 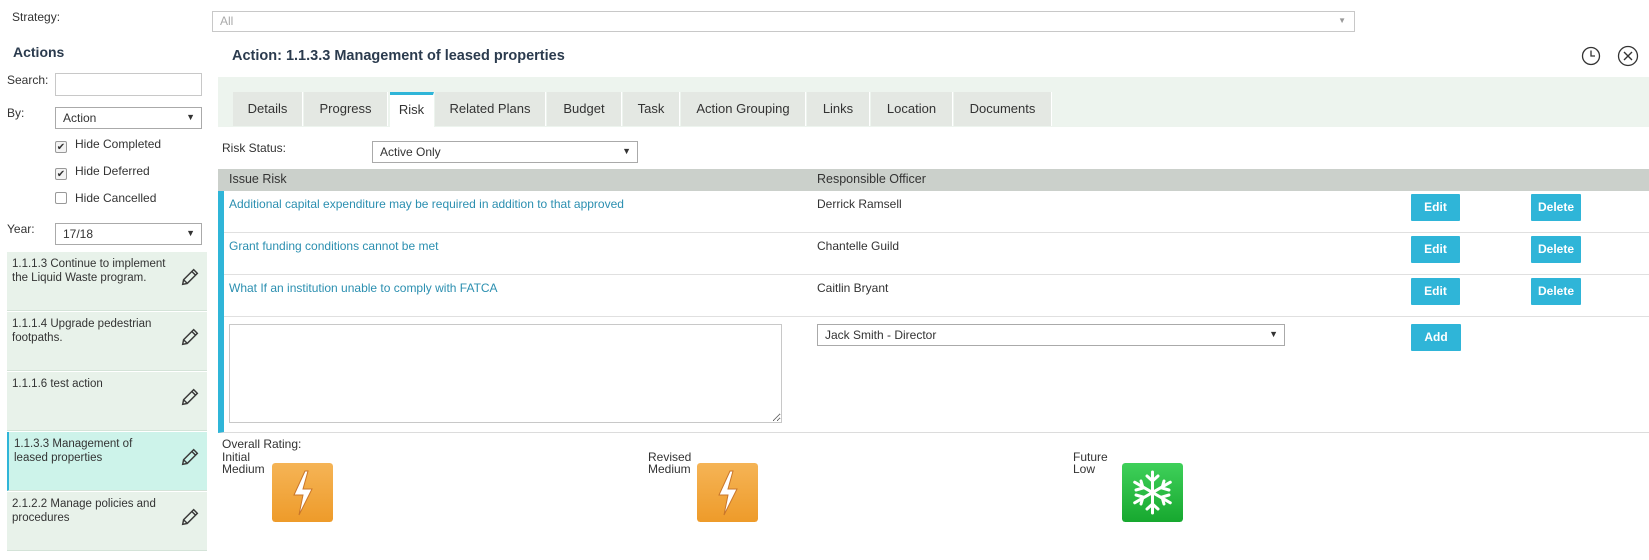 I want to click on tab-risk: Risk, so click(x=412, y=109).